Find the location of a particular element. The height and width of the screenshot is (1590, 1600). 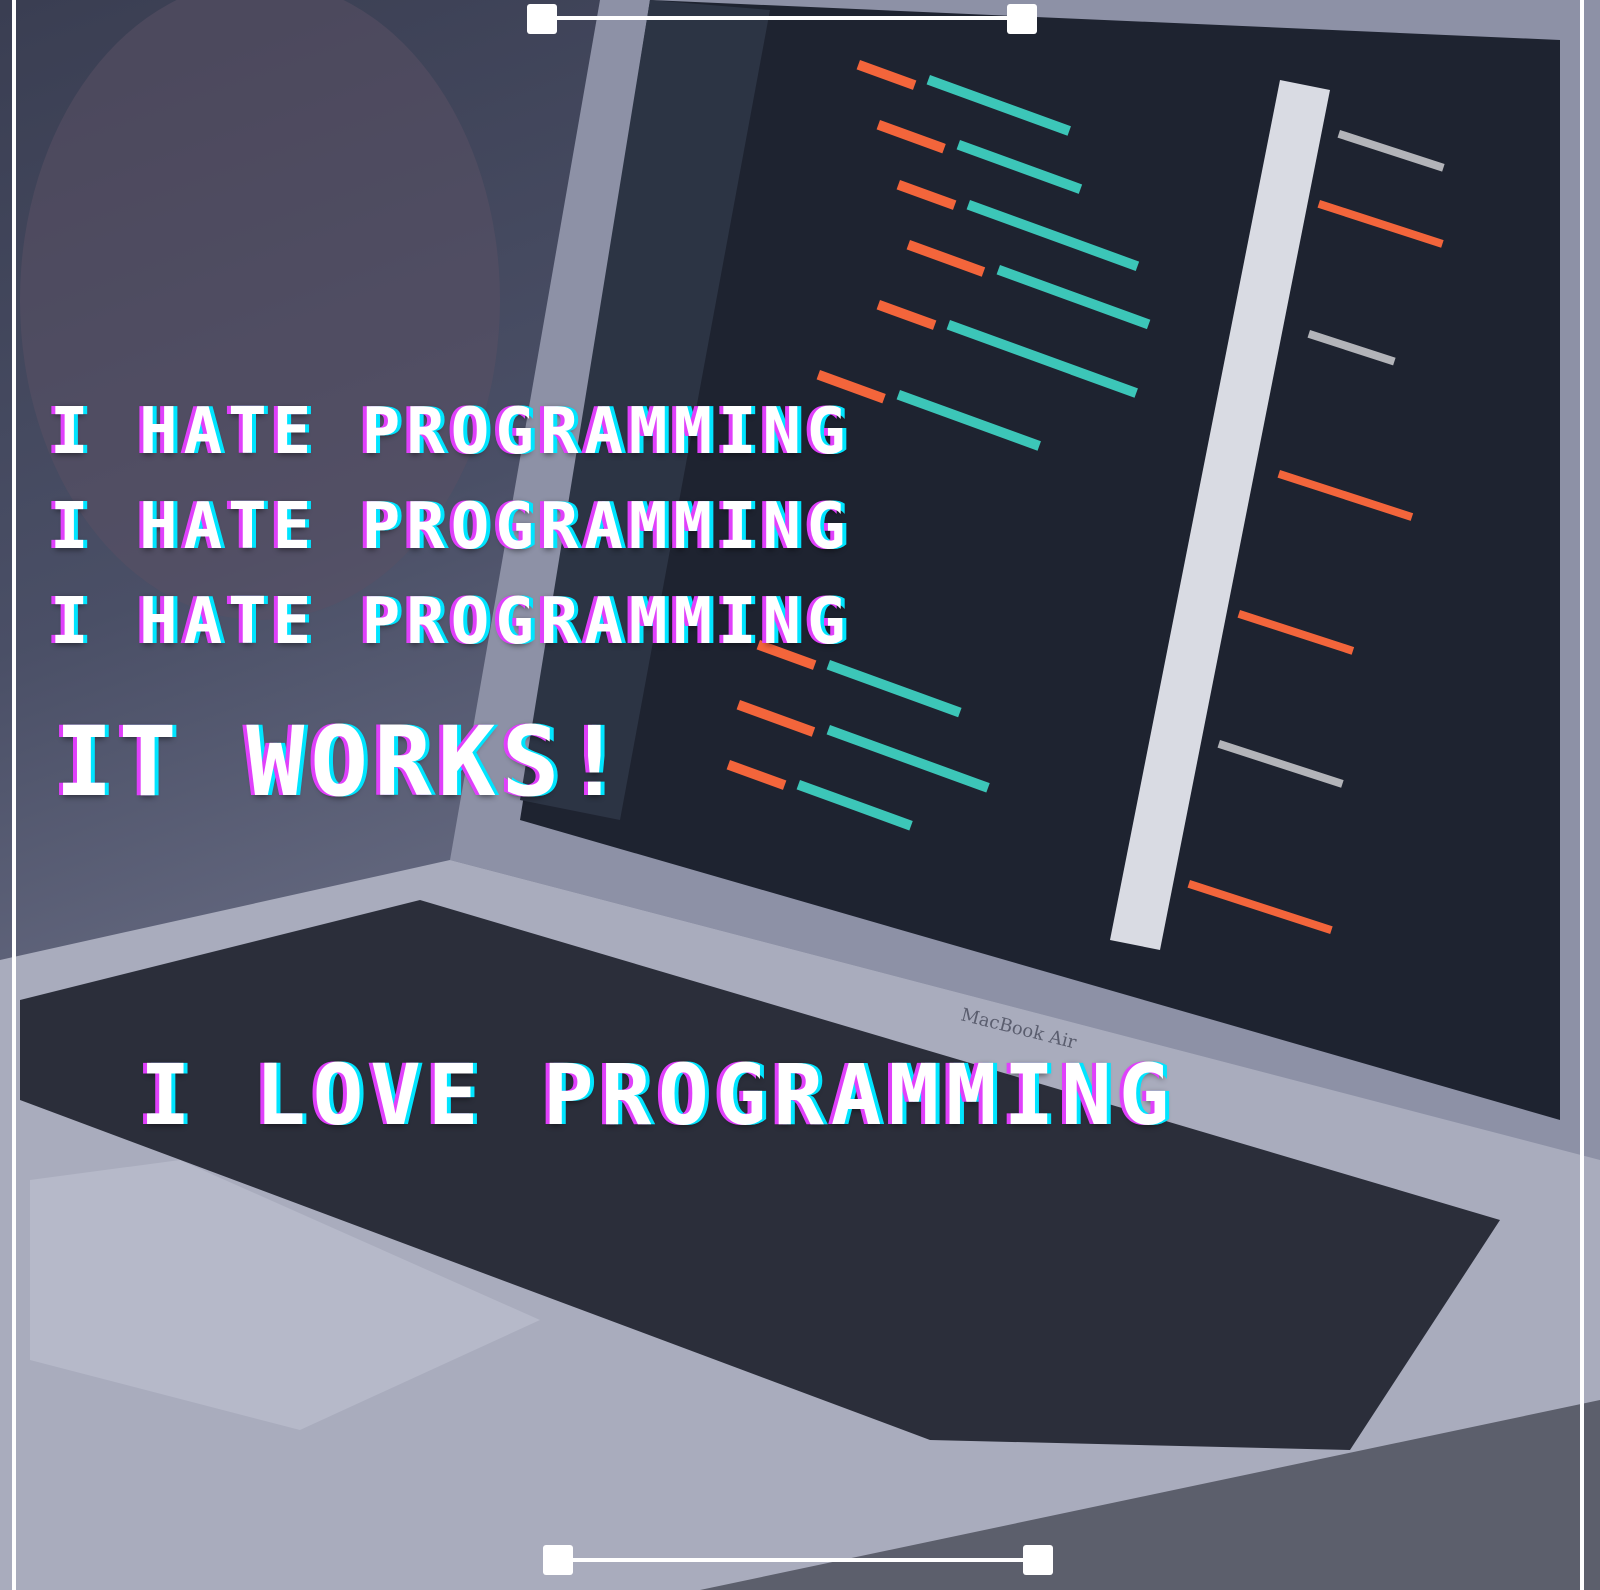

frame-right-line is located at coordinates (1582, 795).